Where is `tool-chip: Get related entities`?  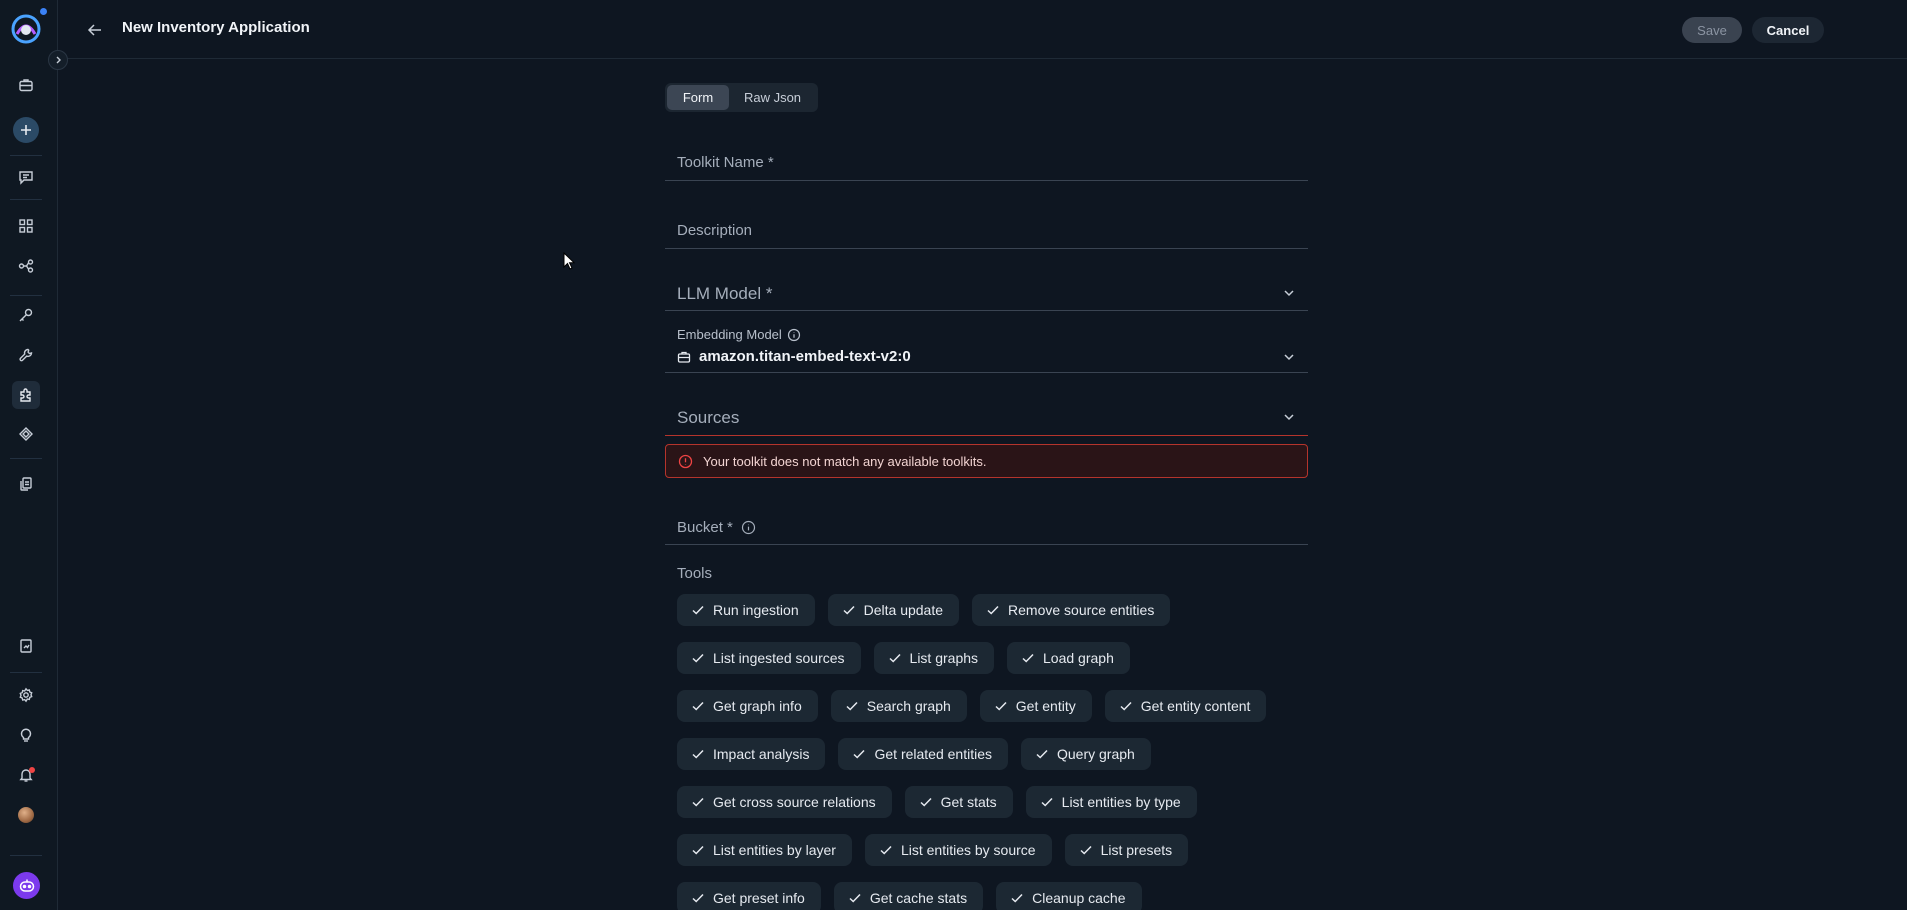 tool-chip: Get related entities is located at coordinates (923, 754).